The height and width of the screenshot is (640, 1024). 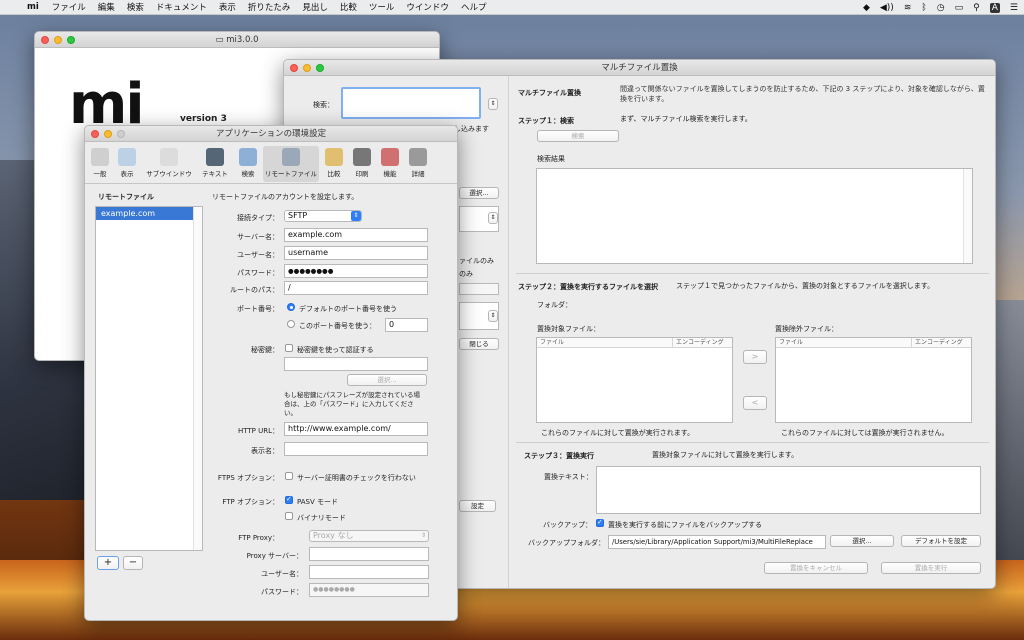 I want to click on root-path-field: /, so click(x=356, y=288).